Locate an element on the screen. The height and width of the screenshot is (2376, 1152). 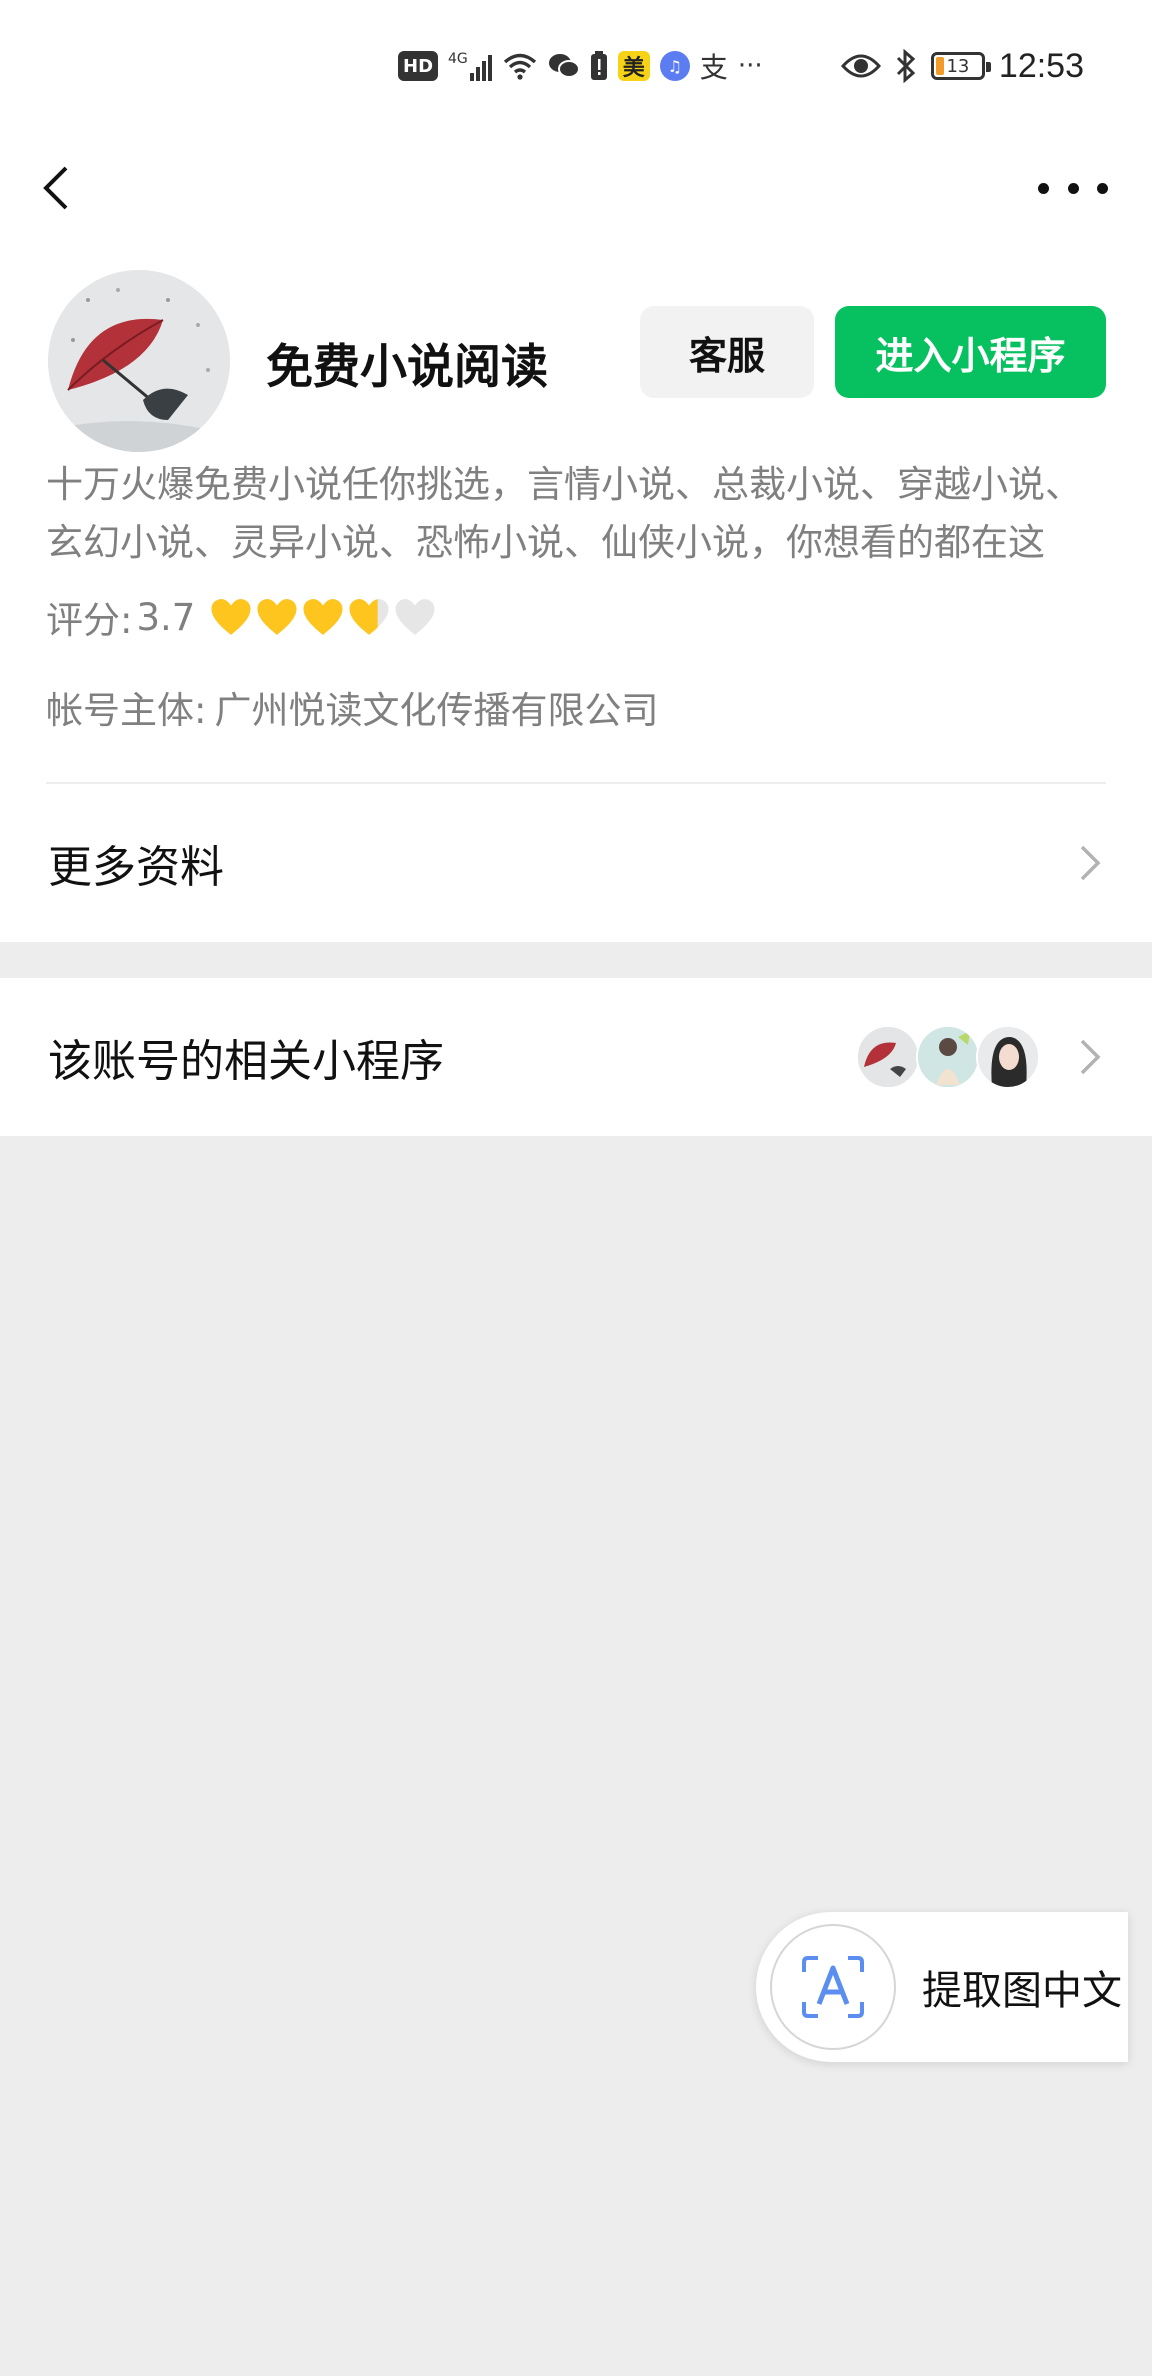
umbrella-image is located at coordinates (139, 361).